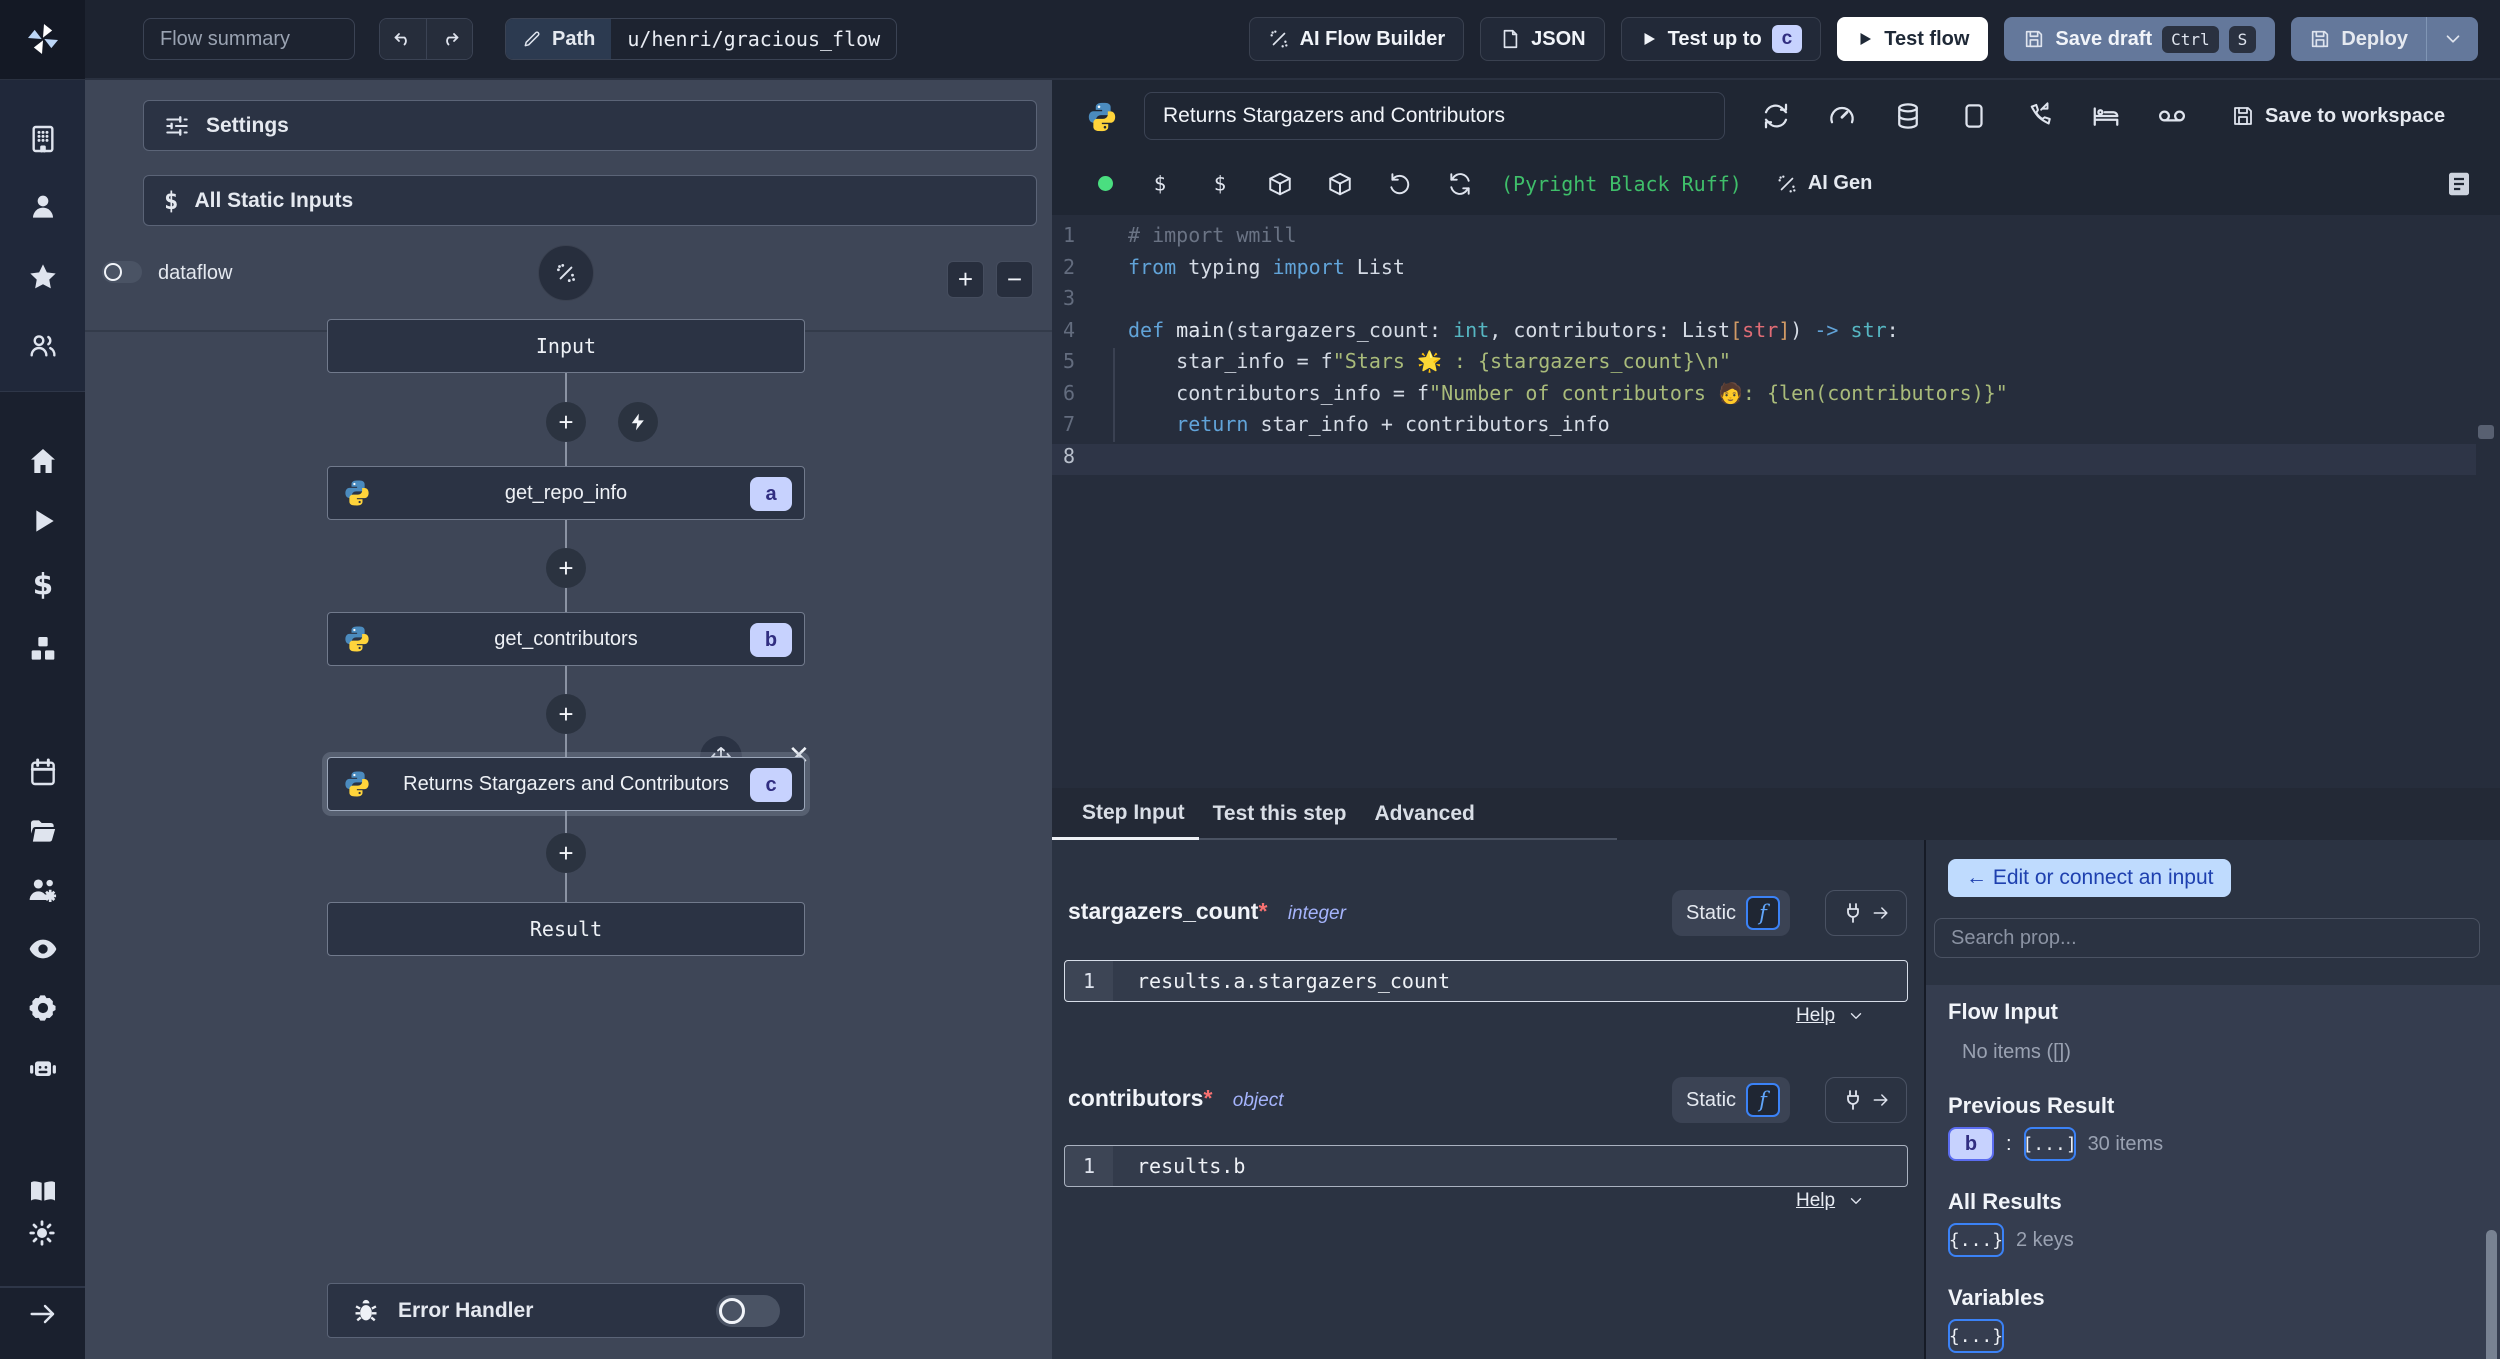 This screenshot has height=1359, width=2500. What do you see at coordinates (2491, 1294) in the screenshot?
I see `props-scrollbar-thumb` at bounding box center [2491, 1294].